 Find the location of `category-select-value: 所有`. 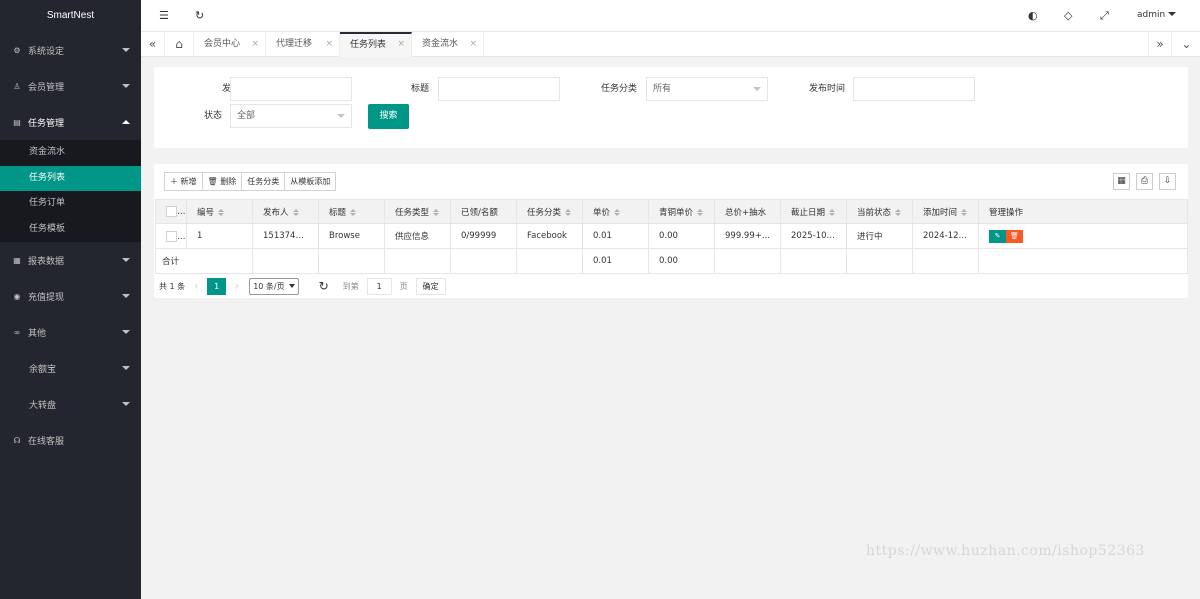

category-select-value: 所有 is located at coordinates (662, 89).